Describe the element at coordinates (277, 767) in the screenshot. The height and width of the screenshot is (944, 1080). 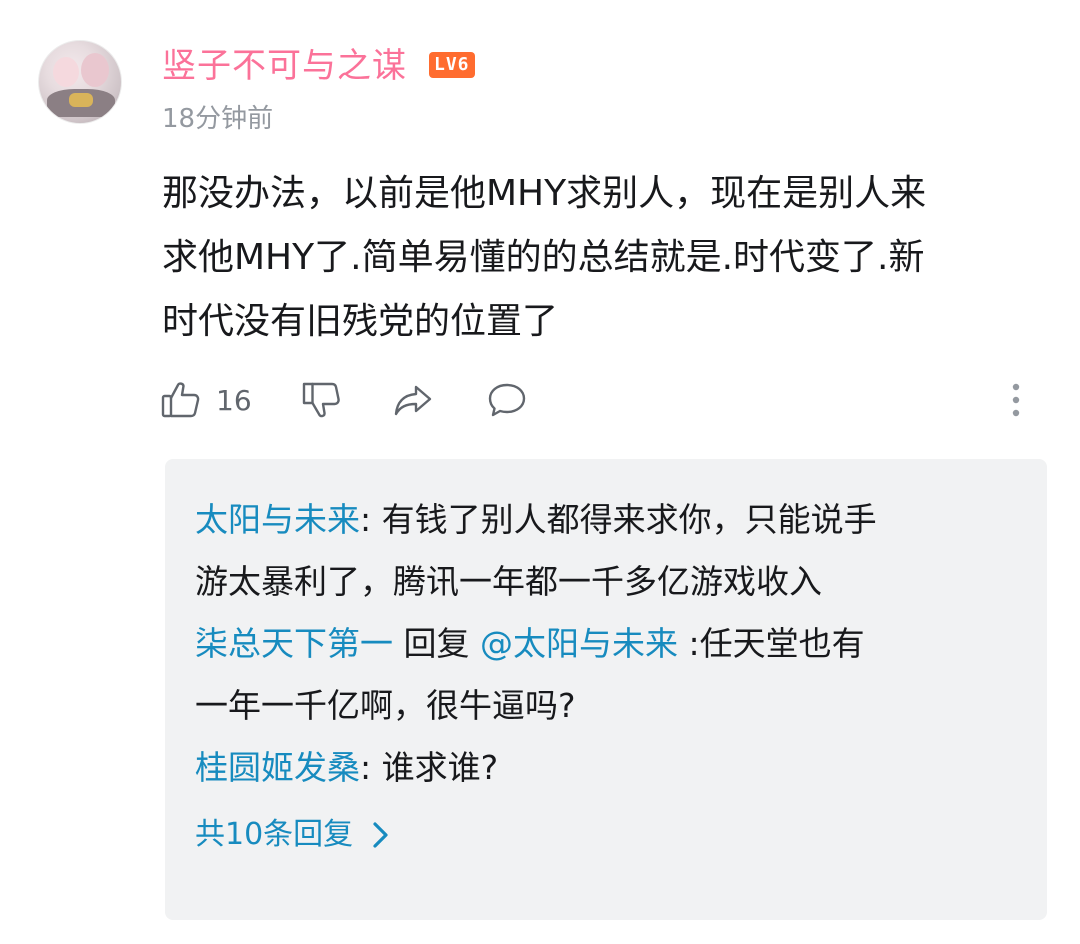
I see `reply-author: 桂圆姬发桑` at that location.